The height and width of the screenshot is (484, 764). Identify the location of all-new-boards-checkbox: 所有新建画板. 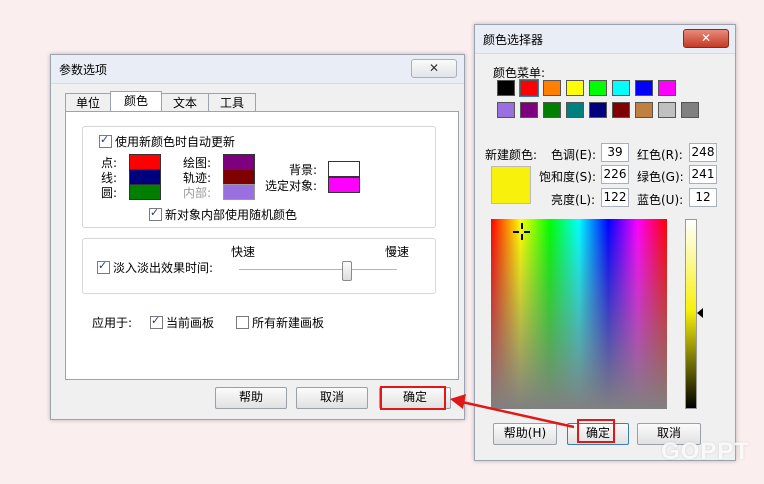
(280, 322).